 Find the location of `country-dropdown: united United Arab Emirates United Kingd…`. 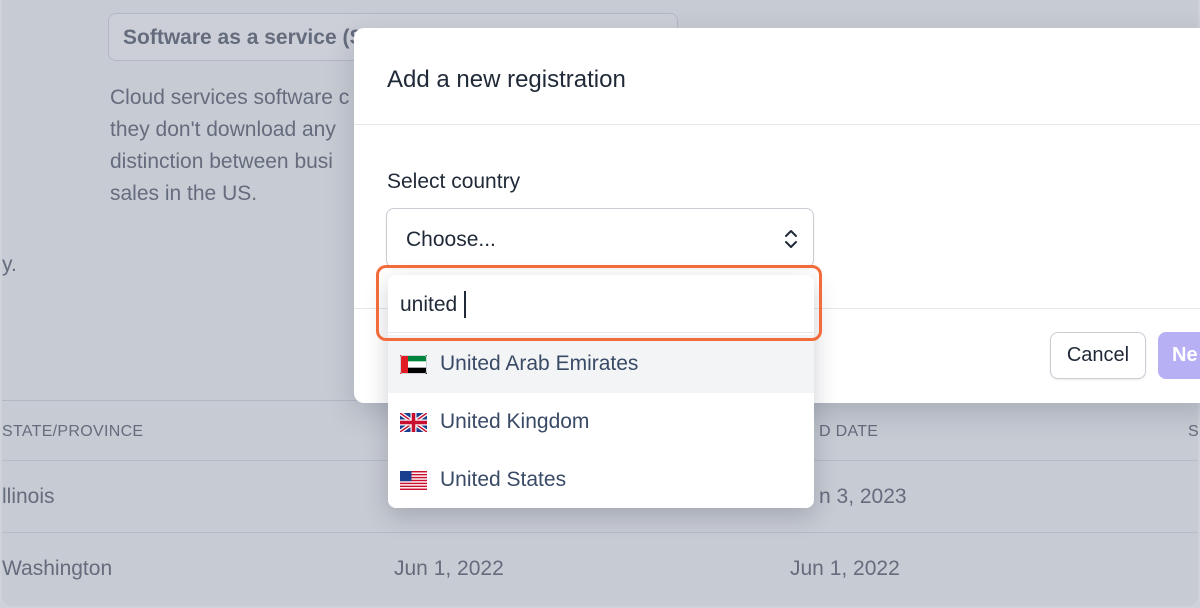

country-dropdown: united United Arab Emirates United Kingd… is located at coordinates (601, 391).